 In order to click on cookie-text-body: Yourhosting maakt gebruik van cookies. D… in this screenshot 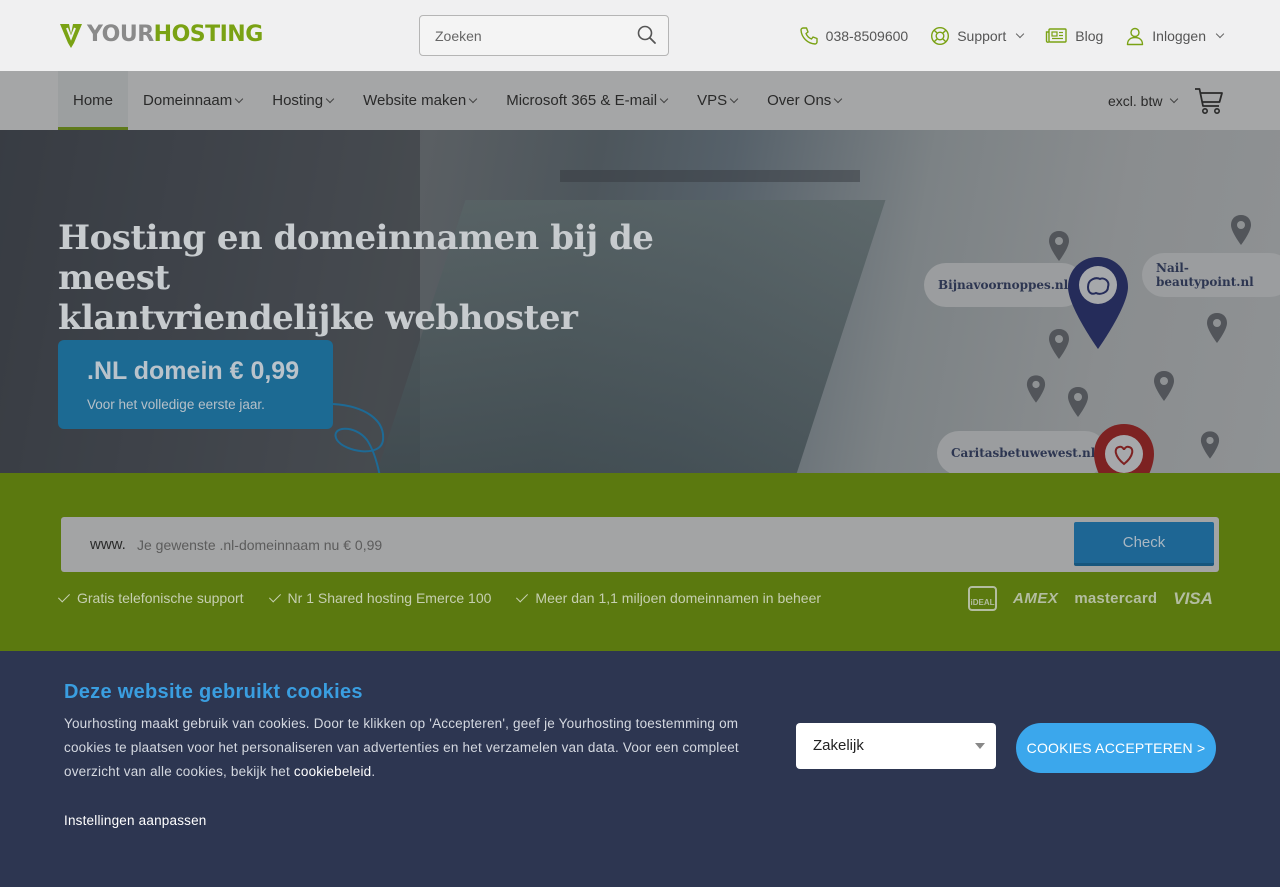, I will do `click(401, 747)`.